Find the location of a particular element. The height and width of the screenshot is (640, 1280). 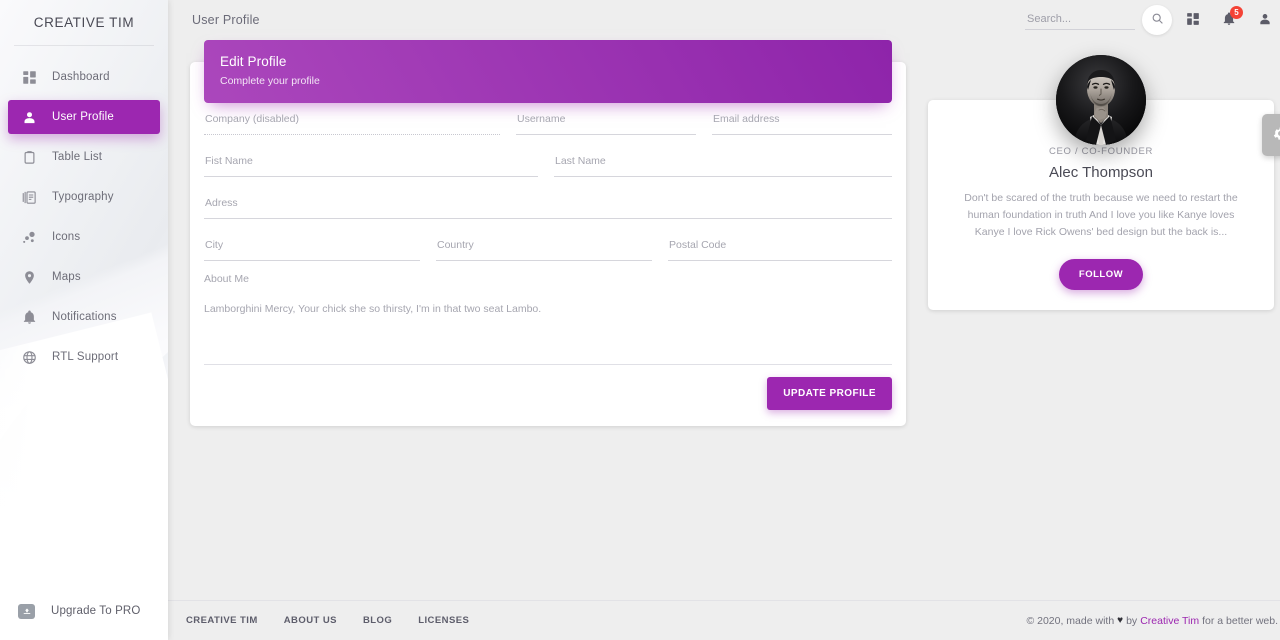

field-label: Fist Name is located at coordinates (229, 161).